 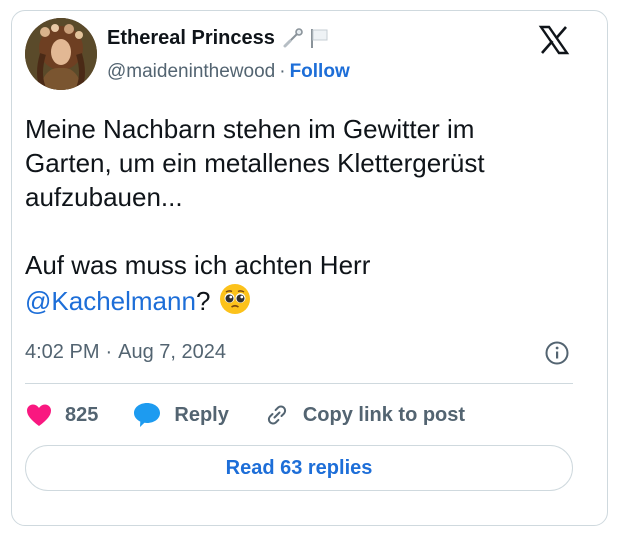 I want to click on tweet-meta: 4:02 PM · Aug 7, 2024, so click(x=125, y=352).